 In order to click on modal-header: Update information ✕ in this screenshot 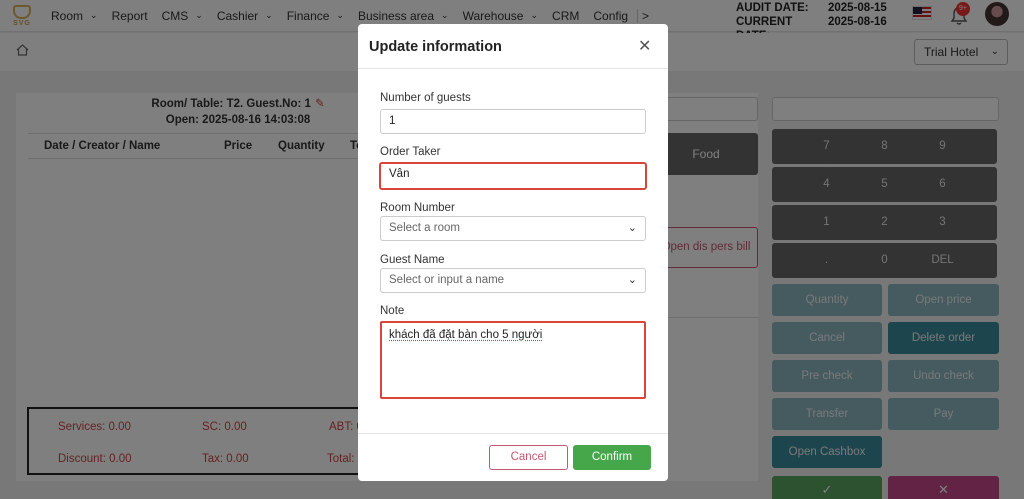, I will do `click(513, 46)`.